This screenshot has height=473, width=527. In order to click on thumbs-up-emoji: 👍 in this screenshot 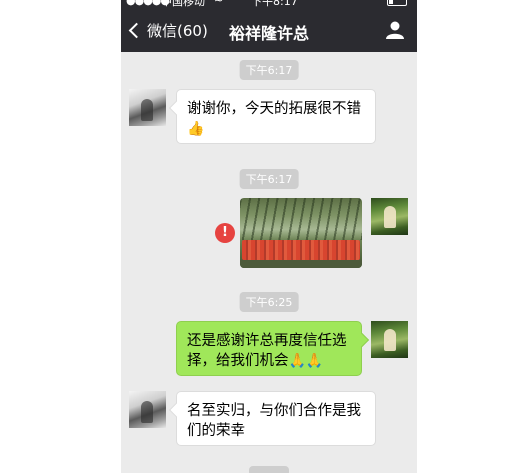, I will do `click(196, 129)`.